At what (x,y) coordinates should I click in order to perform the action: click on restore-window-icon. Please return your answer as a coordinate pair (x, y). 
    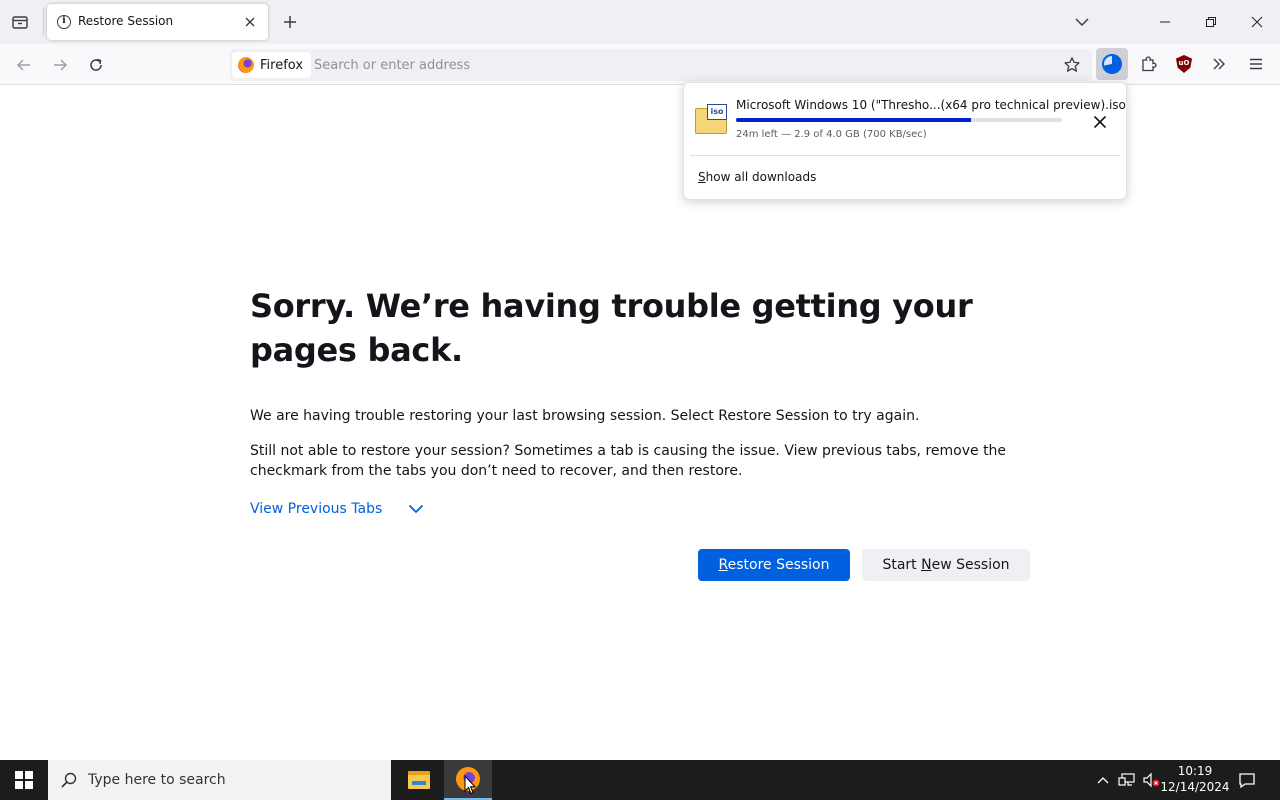
    Looking at the image, I should click on (1211, 22).